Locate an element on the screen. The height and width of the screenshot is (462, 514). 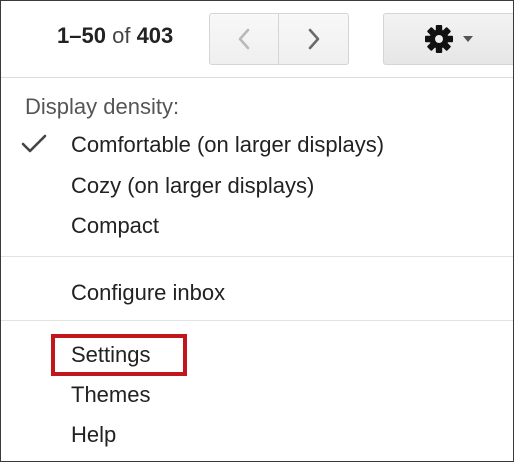
chevron-right-icon is located at coordinates (313, 39).